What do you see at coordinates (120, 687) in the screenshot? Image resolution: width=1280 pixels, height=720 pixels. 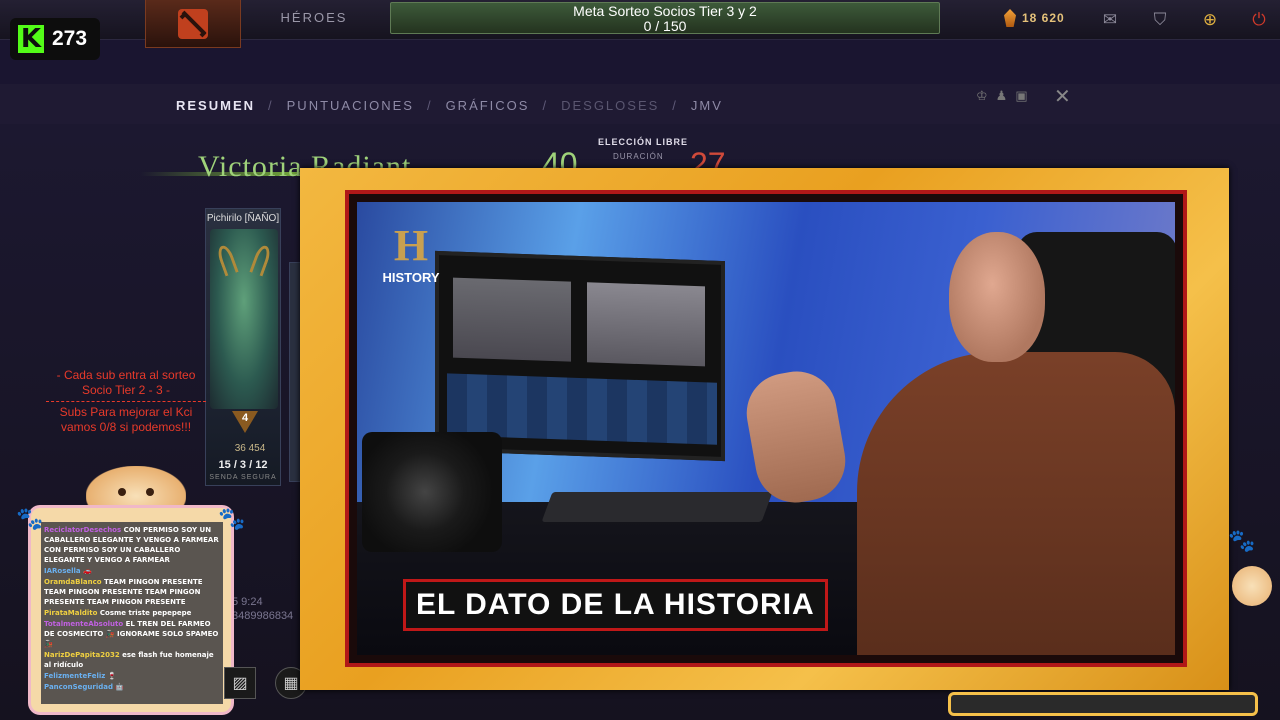 I see `chat-text: 🤖` at bounding box center [120, 687].